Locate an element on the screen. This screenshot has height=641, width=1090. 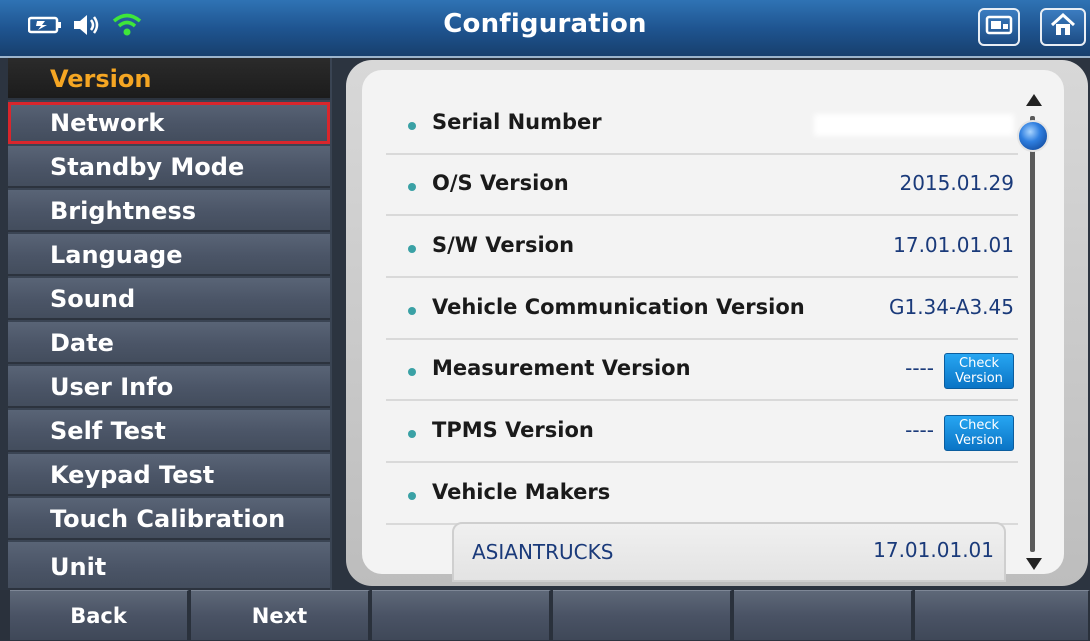
sidebar-item-touch-calibration: Touch Calibration is located at coordinates (169, 519).